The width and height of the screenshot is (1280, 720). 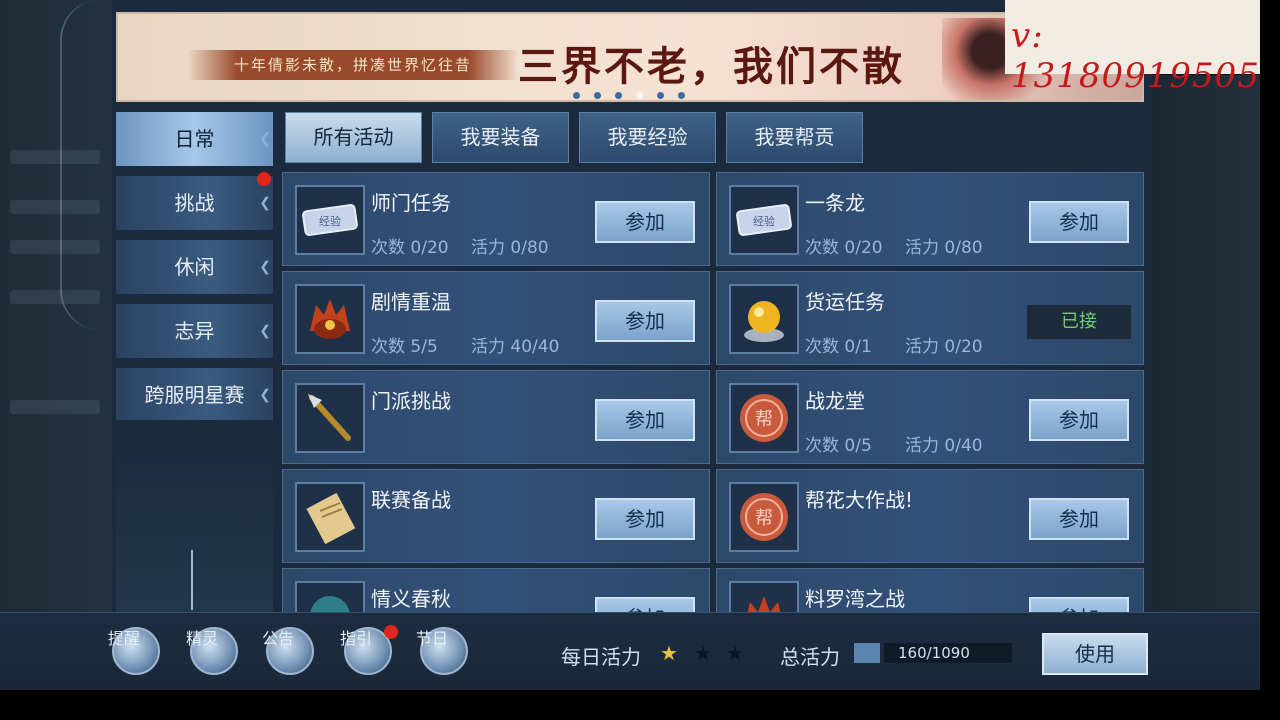 I want to click on event-banner: 十年倩影未散，拼凑世界忆往昔 三界不老，我们不散, so click(x=630, y=57).